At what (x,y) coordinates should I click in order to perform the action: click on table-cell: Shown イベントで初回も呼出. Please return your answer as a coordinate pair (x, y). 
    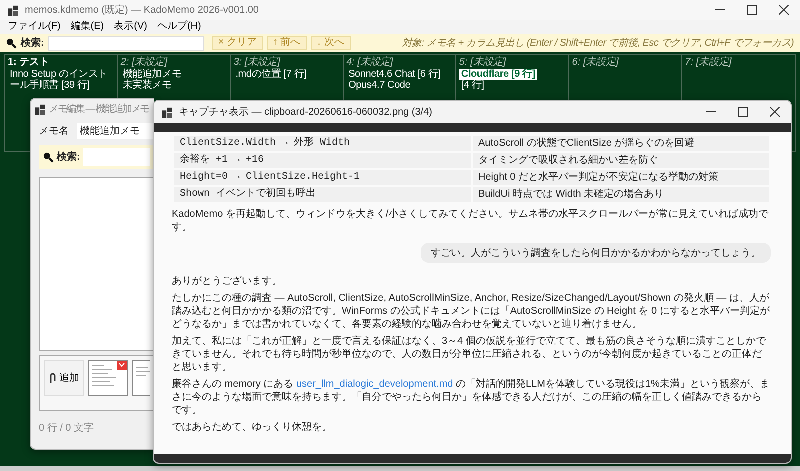
    Looking at the image, I should click on (322, 194).